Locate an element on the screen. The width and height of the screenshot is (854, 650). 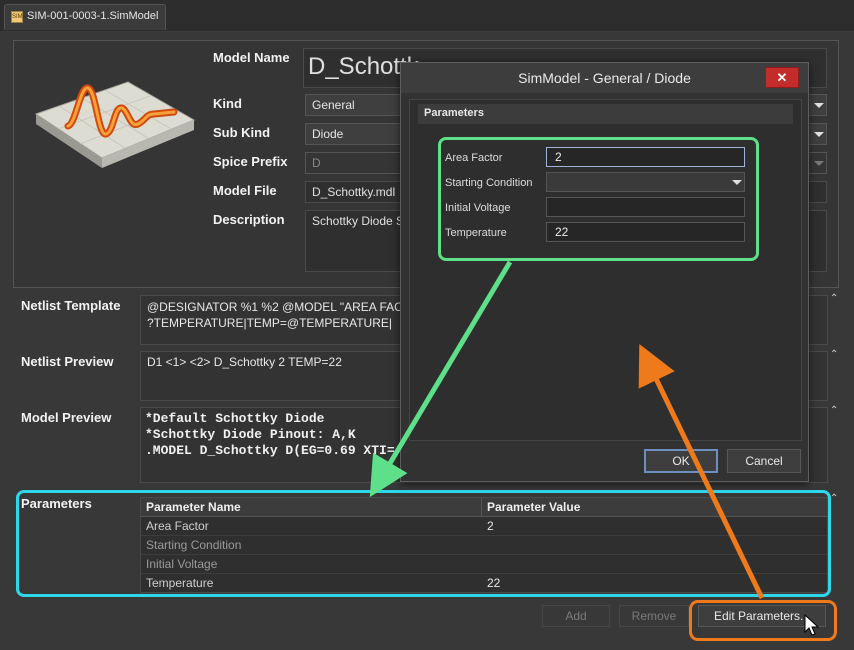
mouse-cursor-icon is located at coordinates (812, 625).